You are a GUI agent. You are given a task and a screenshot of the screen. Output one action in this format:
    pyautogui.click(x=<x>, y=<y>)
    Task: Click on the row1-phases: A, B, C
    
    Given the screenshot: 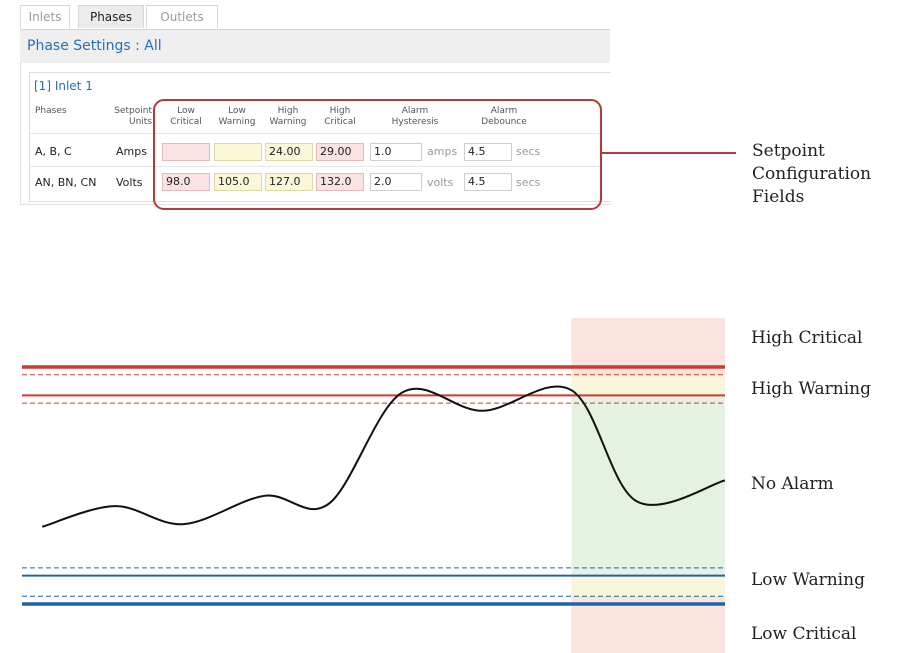 What is the action you would take?
    pyautogui.click(x=53, y=151)
    